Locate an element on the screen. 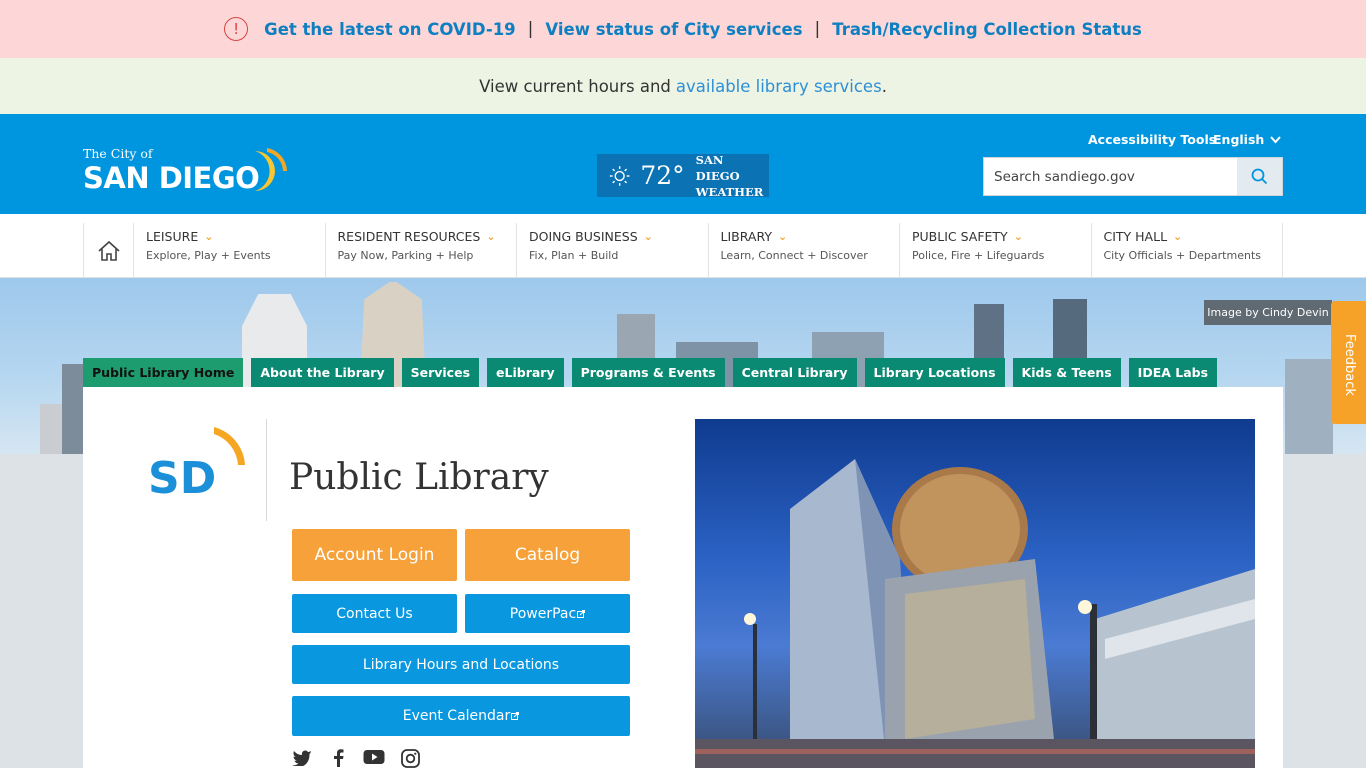 This screenshot has width=1366, height=768. nav-item-subtitle: Learn, Connect + Discover is located at coordinates (794, 255).